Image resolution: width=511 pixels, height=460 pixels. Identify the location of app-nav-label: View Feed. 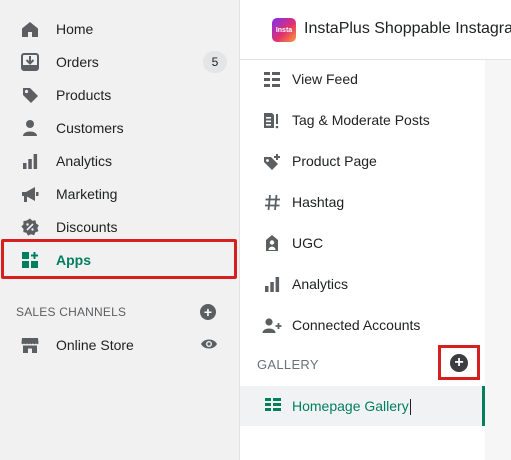
(325, 79).